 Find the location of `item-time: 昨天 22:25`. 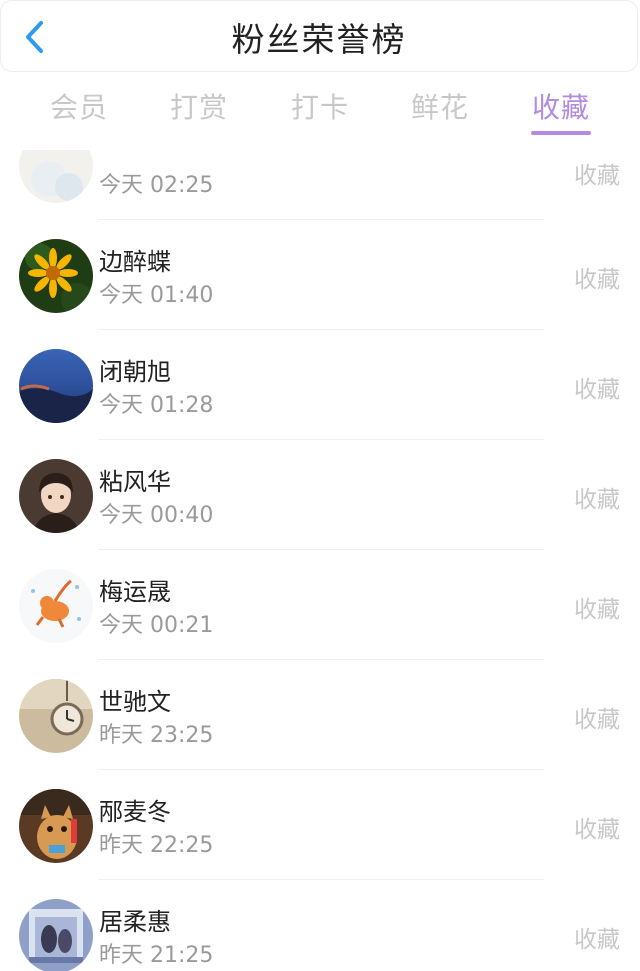

item-time: 昨天 22:25 is located at coordinates (156, 845).